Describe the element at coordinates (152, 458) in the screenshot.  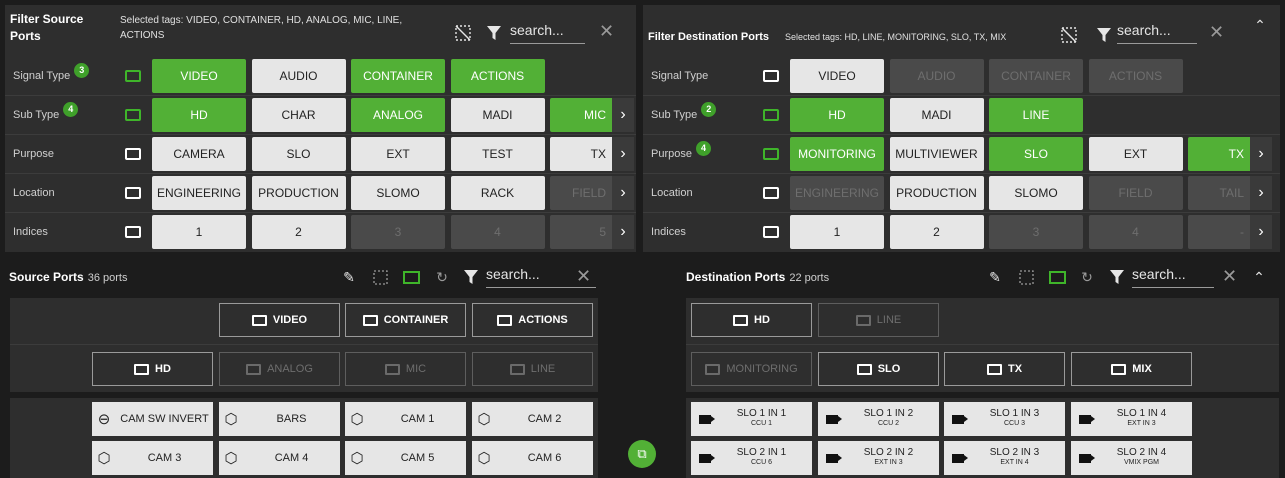
I see `source-port-tile: ⬡ CAM 3` at that location.